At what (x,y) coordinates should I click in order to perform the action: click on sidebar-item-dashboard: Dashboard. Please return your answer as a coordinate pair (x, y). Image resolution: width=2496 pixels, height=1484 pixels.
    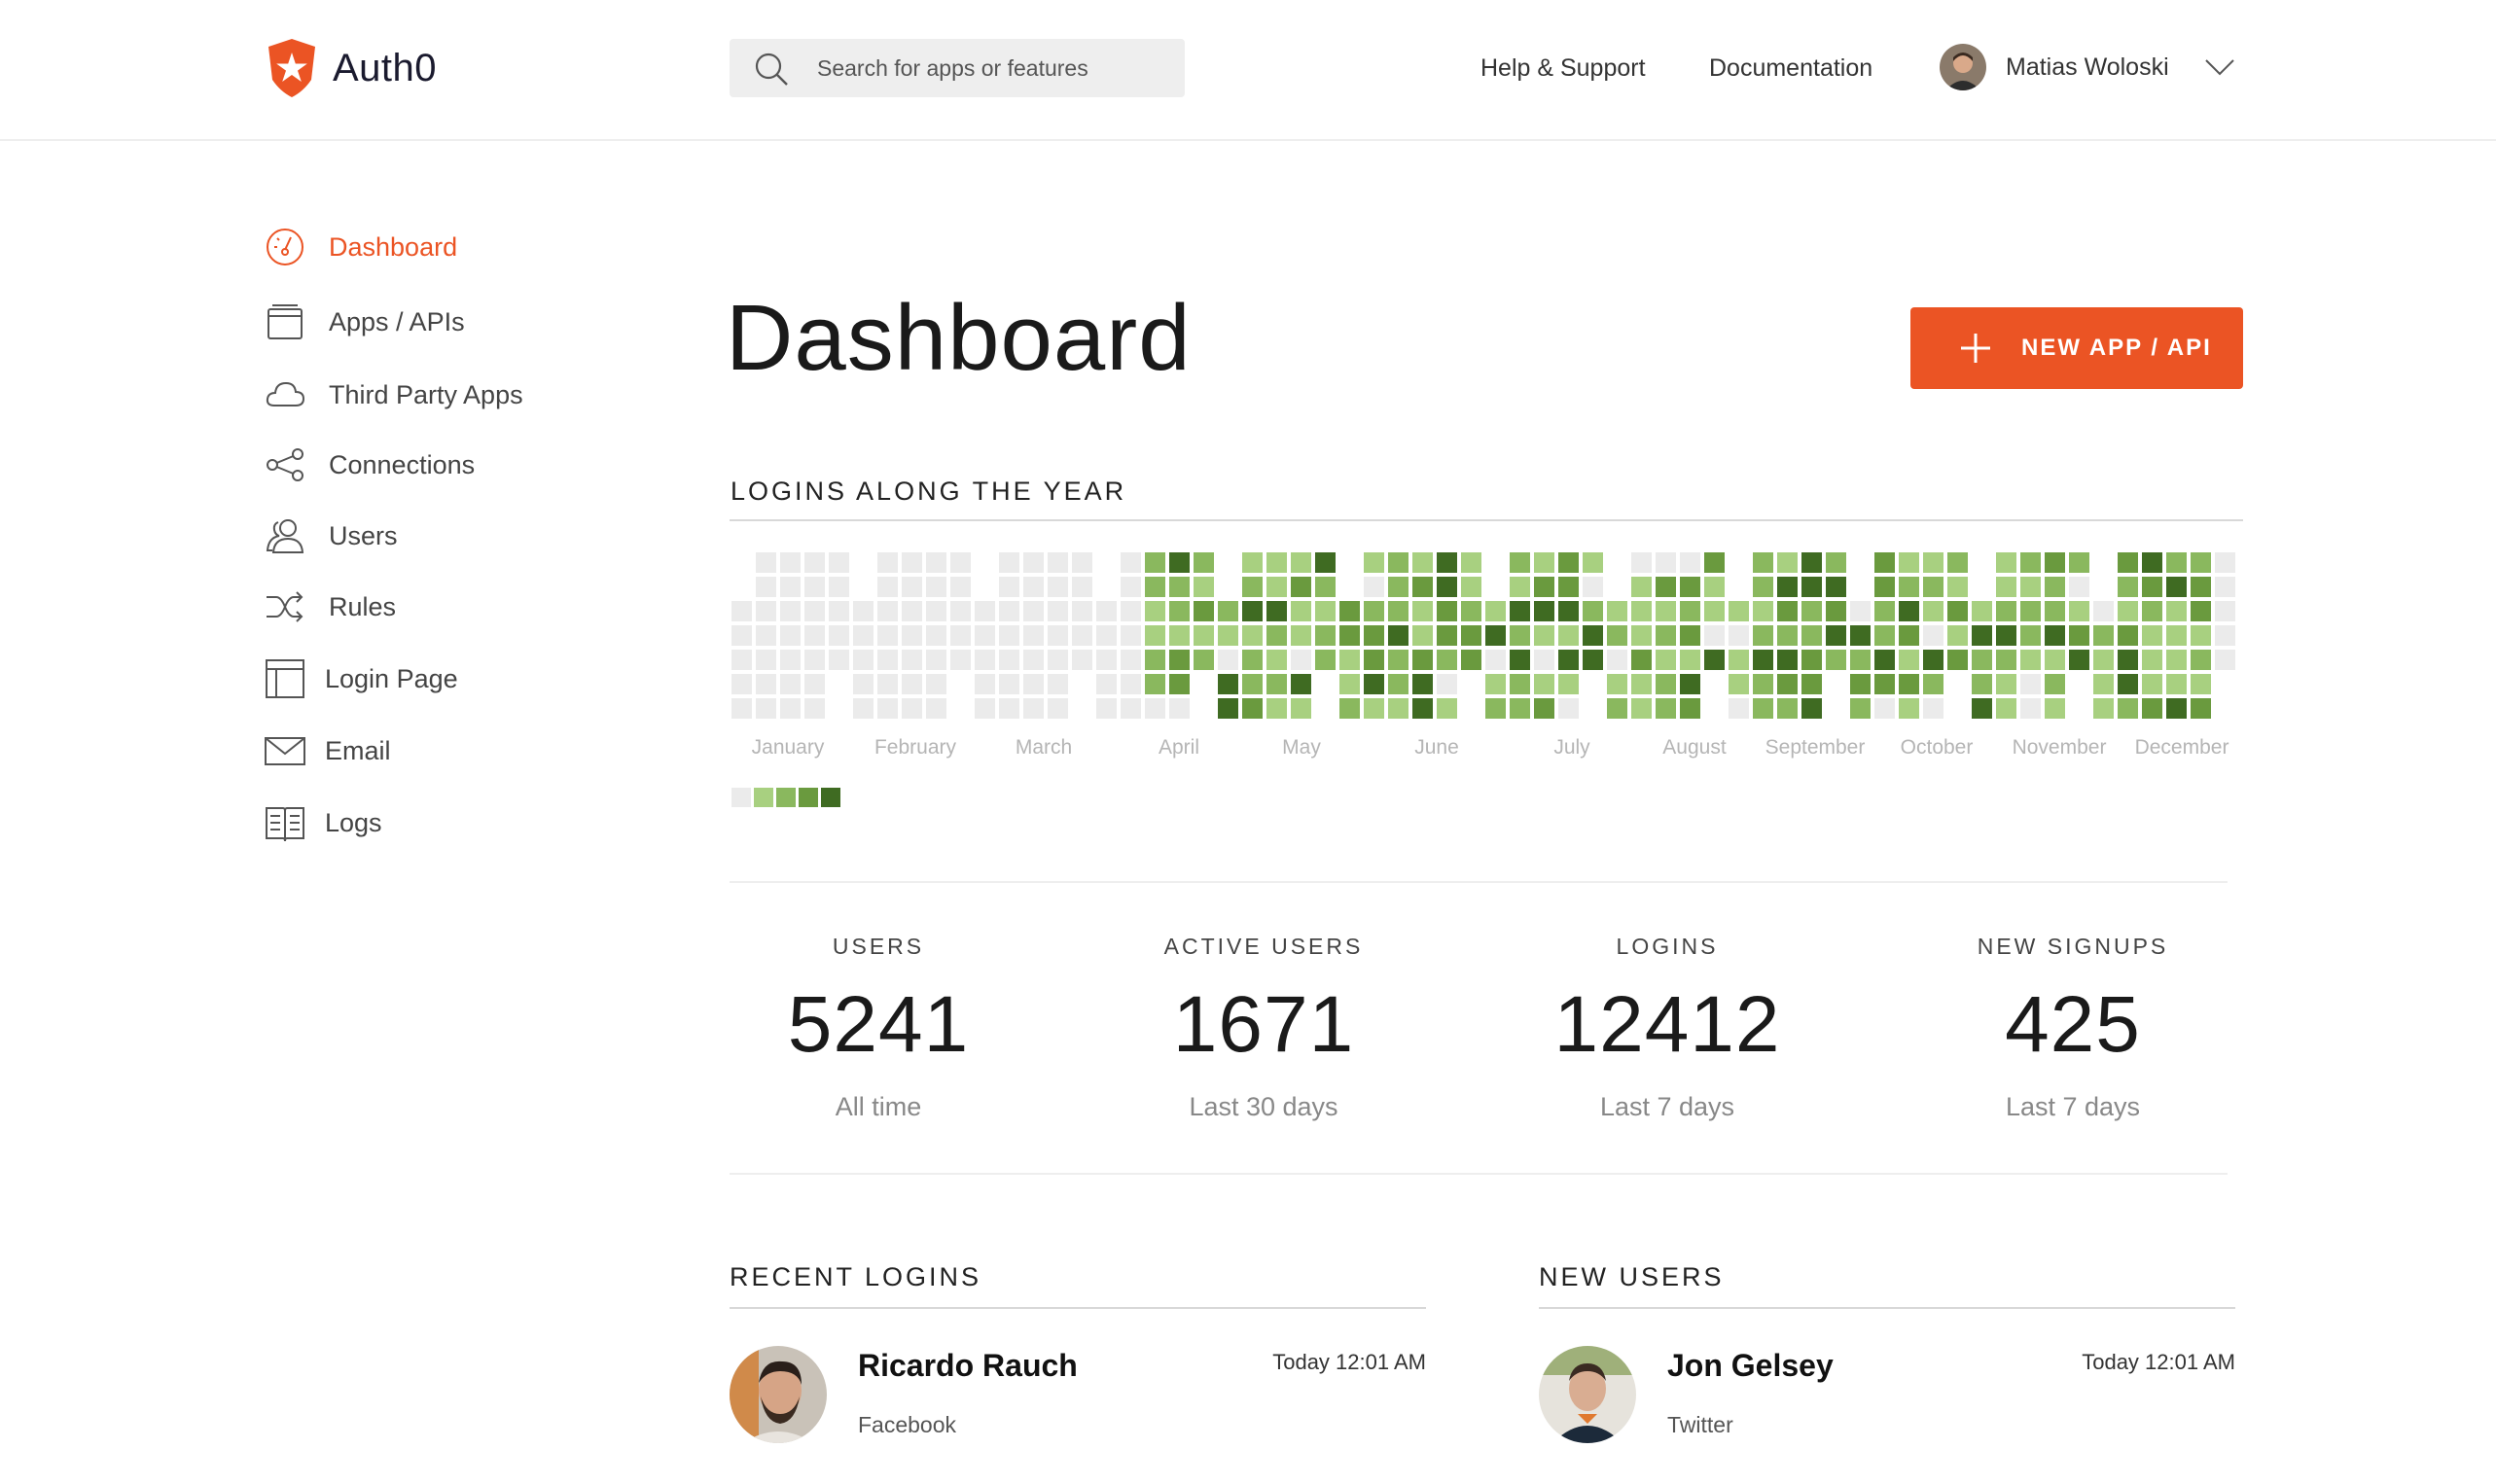
    Looking at the image, I should click on (361, 247).